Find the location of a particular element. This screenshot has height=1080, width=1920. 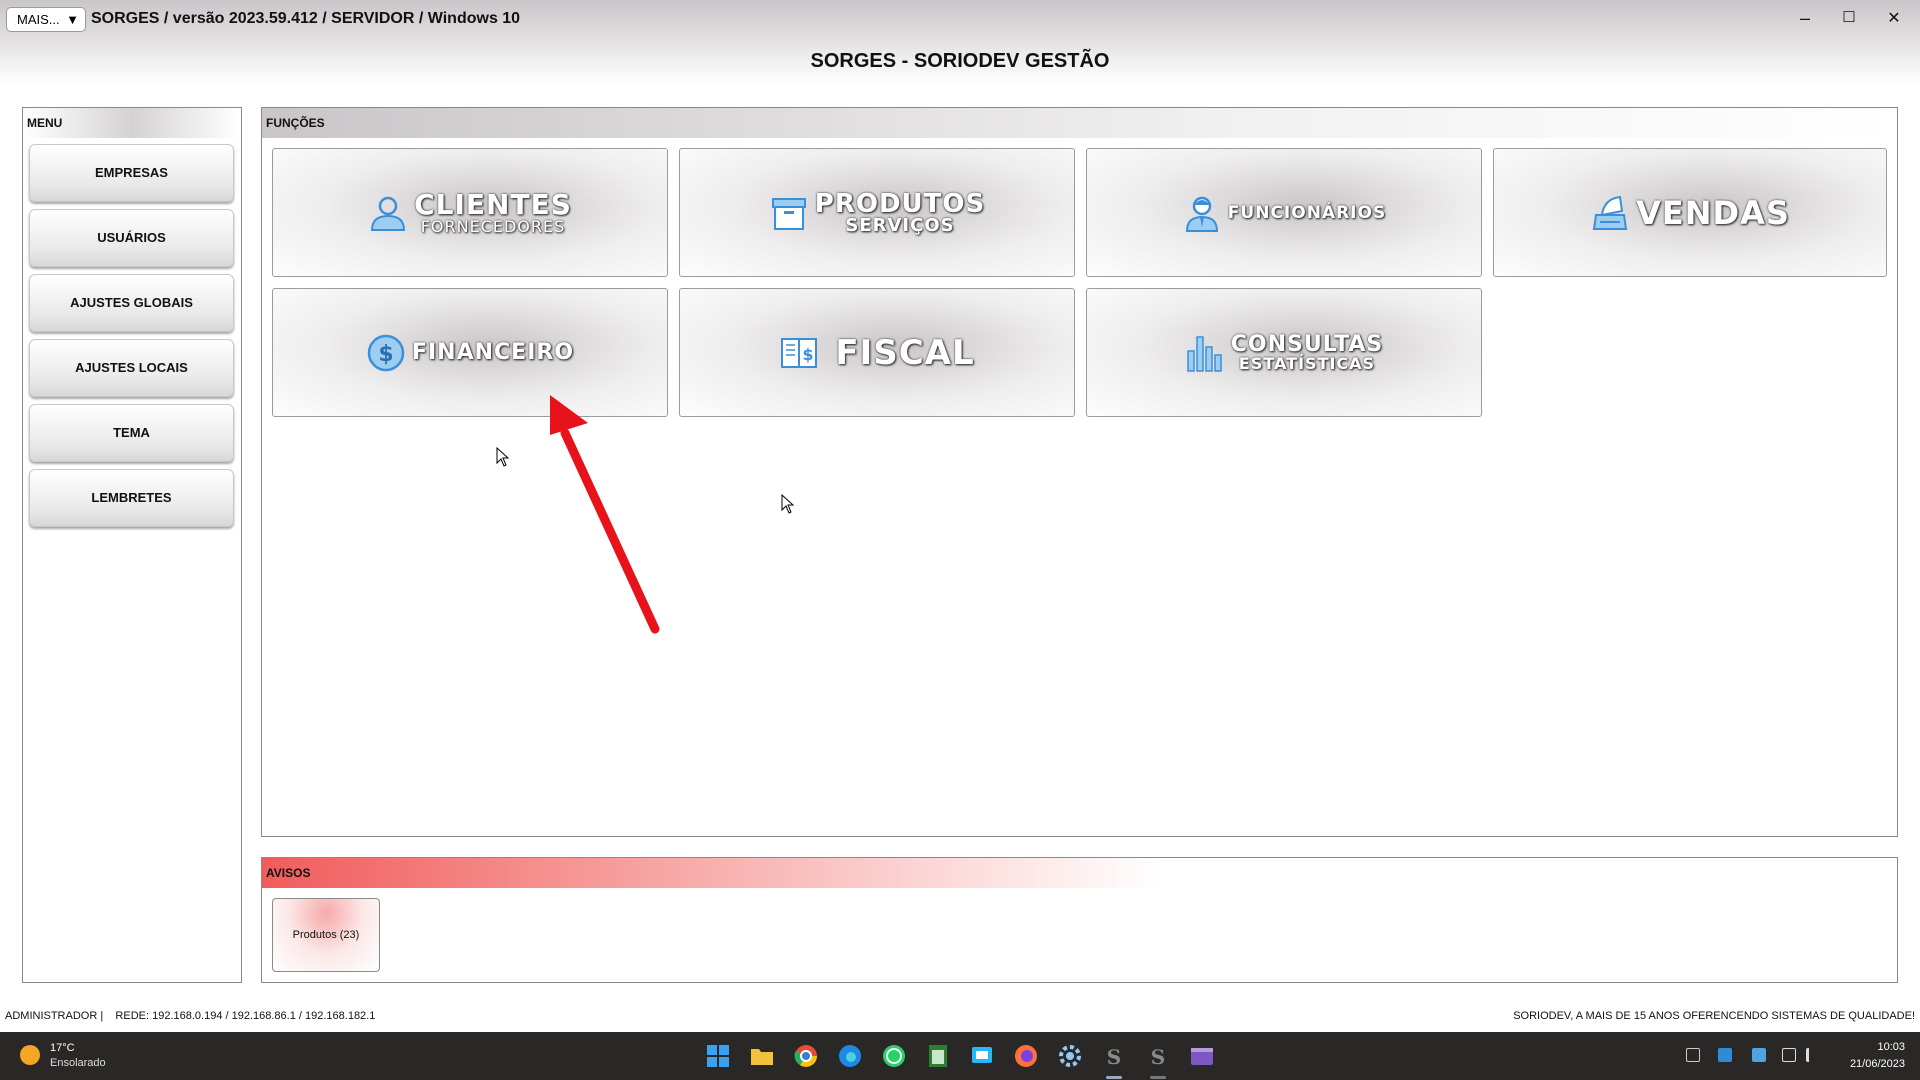

spreadsheet-icon is located at coordinates (938, 1056).